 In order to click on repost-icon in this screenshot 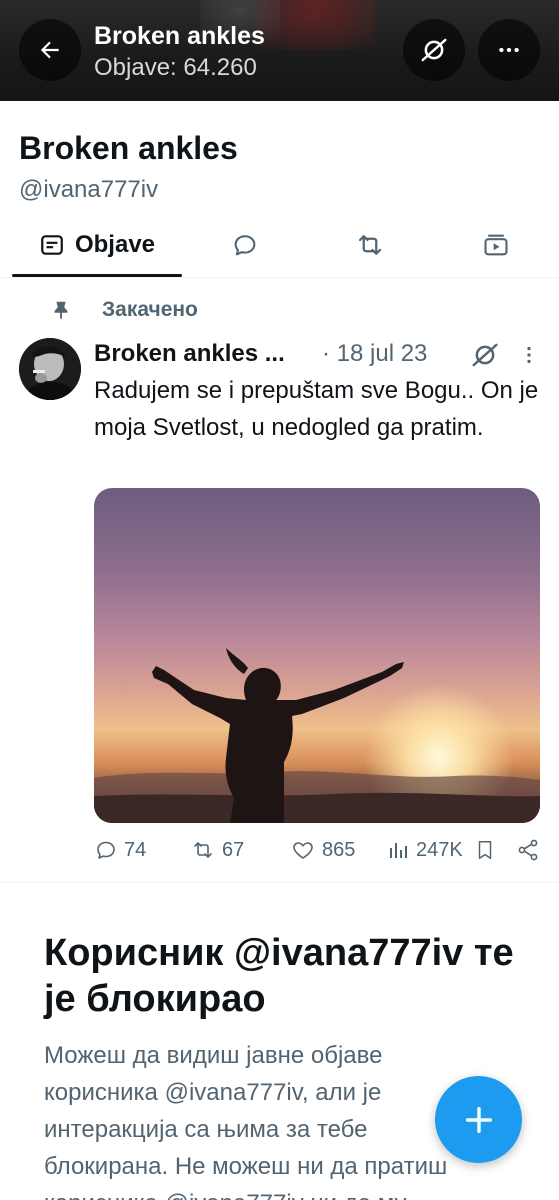, I will do `click(203, 850)`.